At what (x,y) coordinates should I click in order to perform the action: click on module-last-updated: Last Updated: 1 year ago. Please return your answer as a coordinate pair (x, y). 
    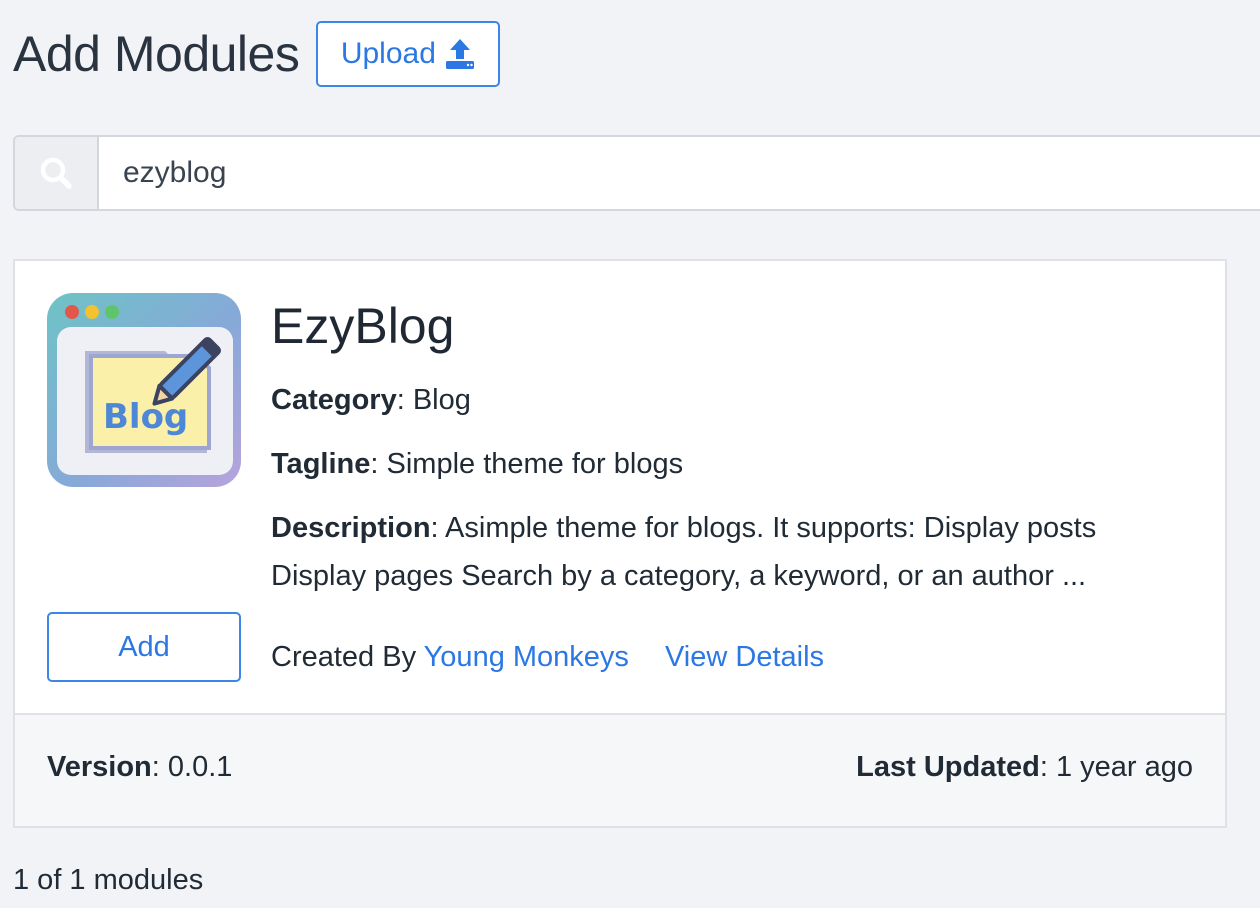
    Looking at the image, I should click on (1024, 767).